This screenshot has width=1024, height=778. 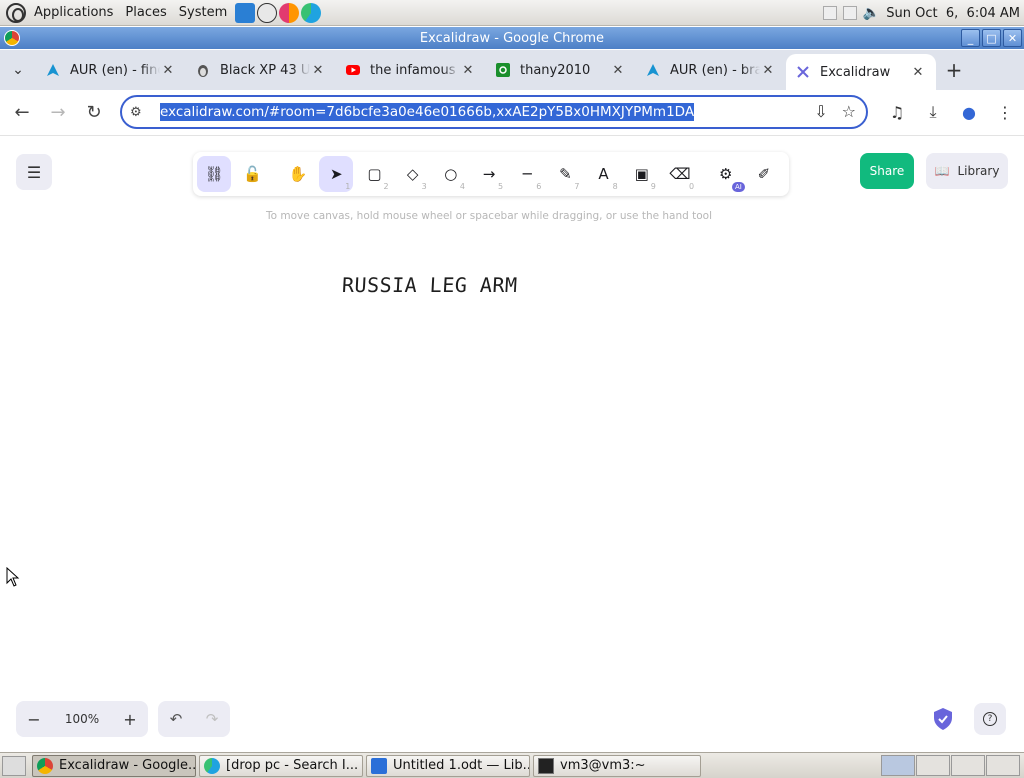 I want to click on tool-shortcut-key: 3, so click(x=424, y=186).